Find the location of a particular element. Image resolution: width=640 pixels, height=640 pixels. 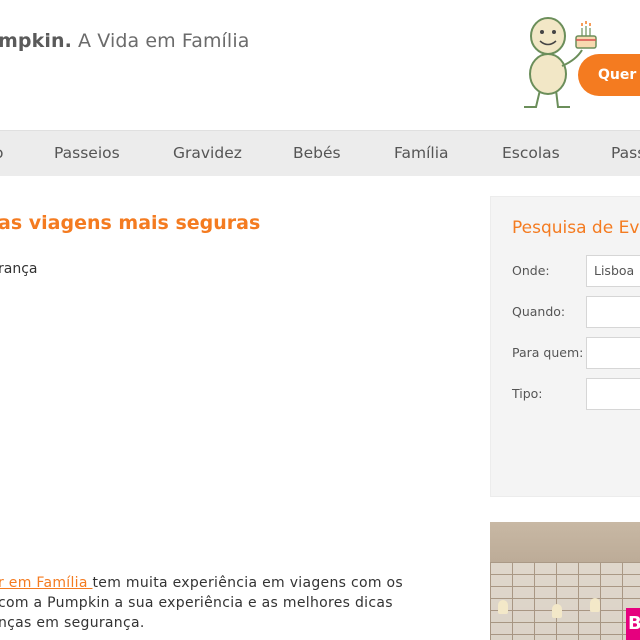

article-line-3: nças em segurança. is located at coordinates (72, 623).